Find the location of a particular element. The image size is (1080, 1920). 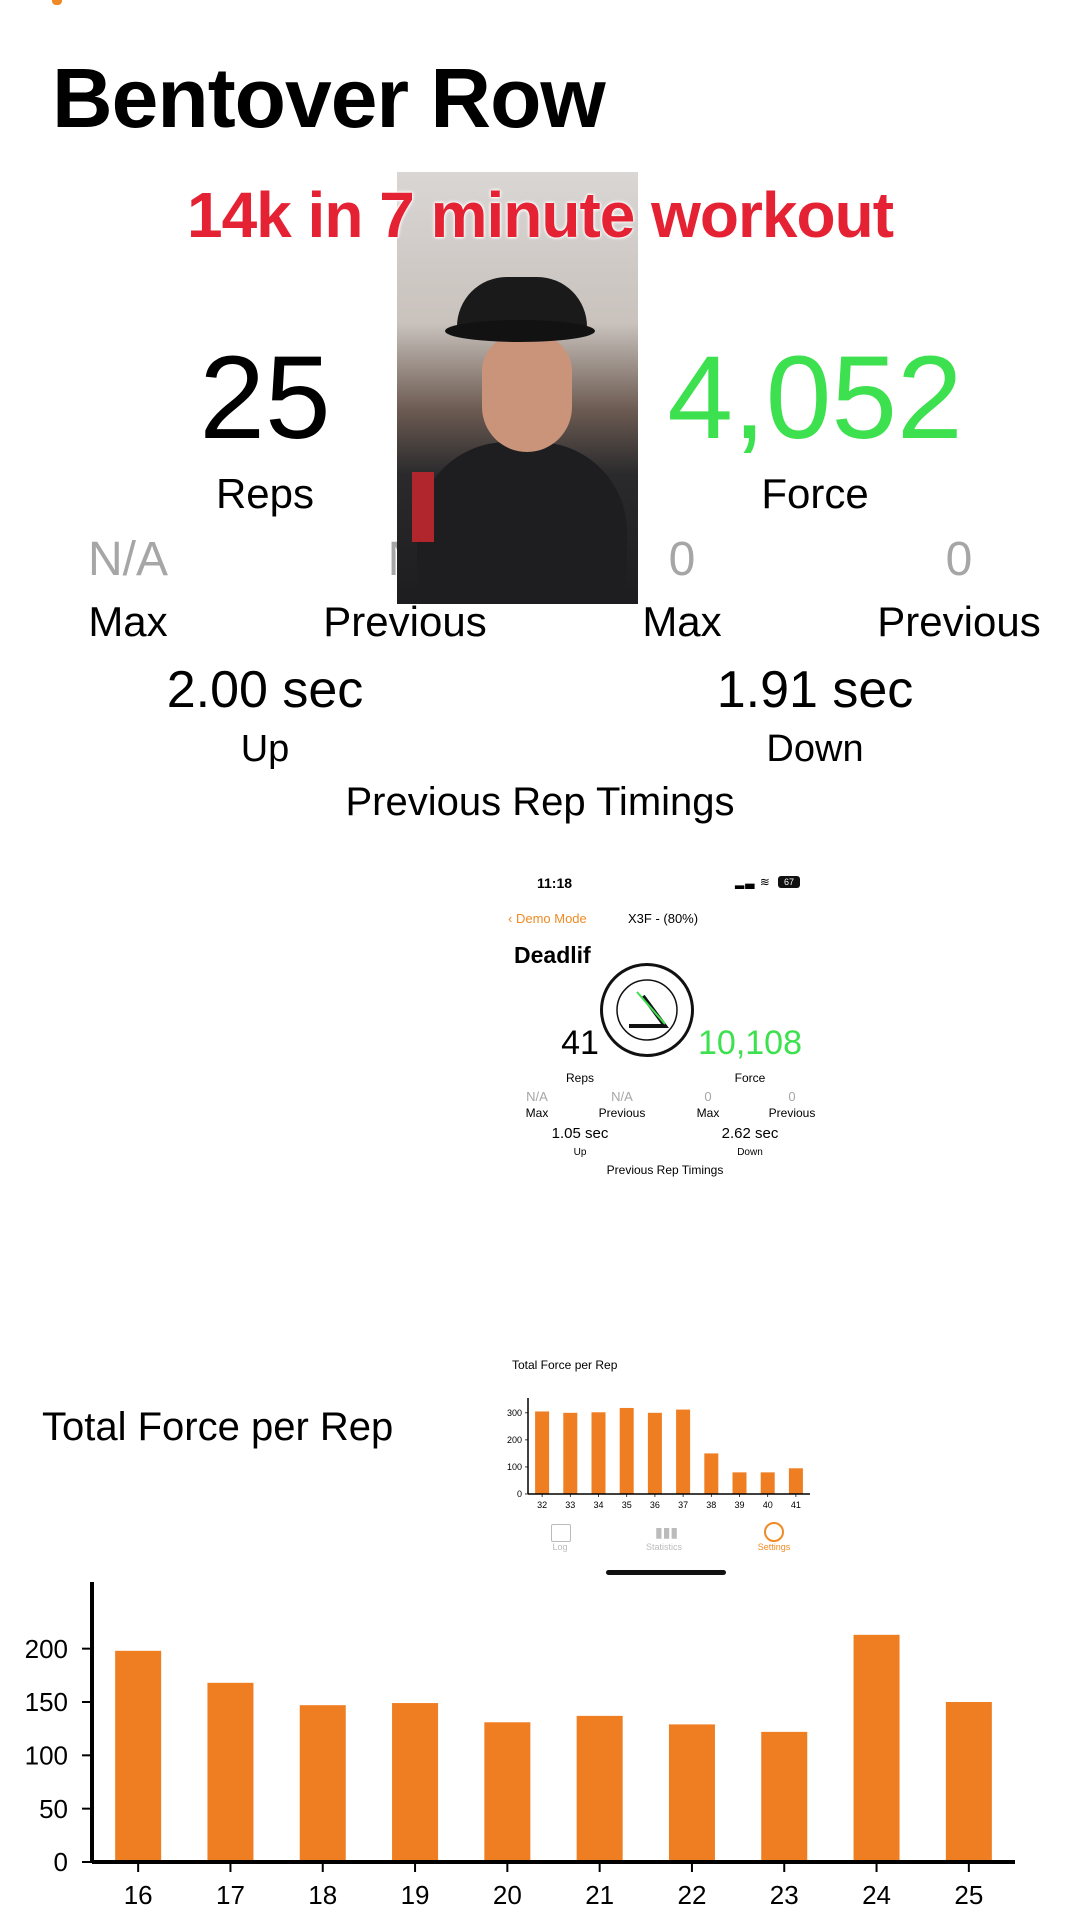

x-tick-label: 33 is located at coordinates (570, 1505).